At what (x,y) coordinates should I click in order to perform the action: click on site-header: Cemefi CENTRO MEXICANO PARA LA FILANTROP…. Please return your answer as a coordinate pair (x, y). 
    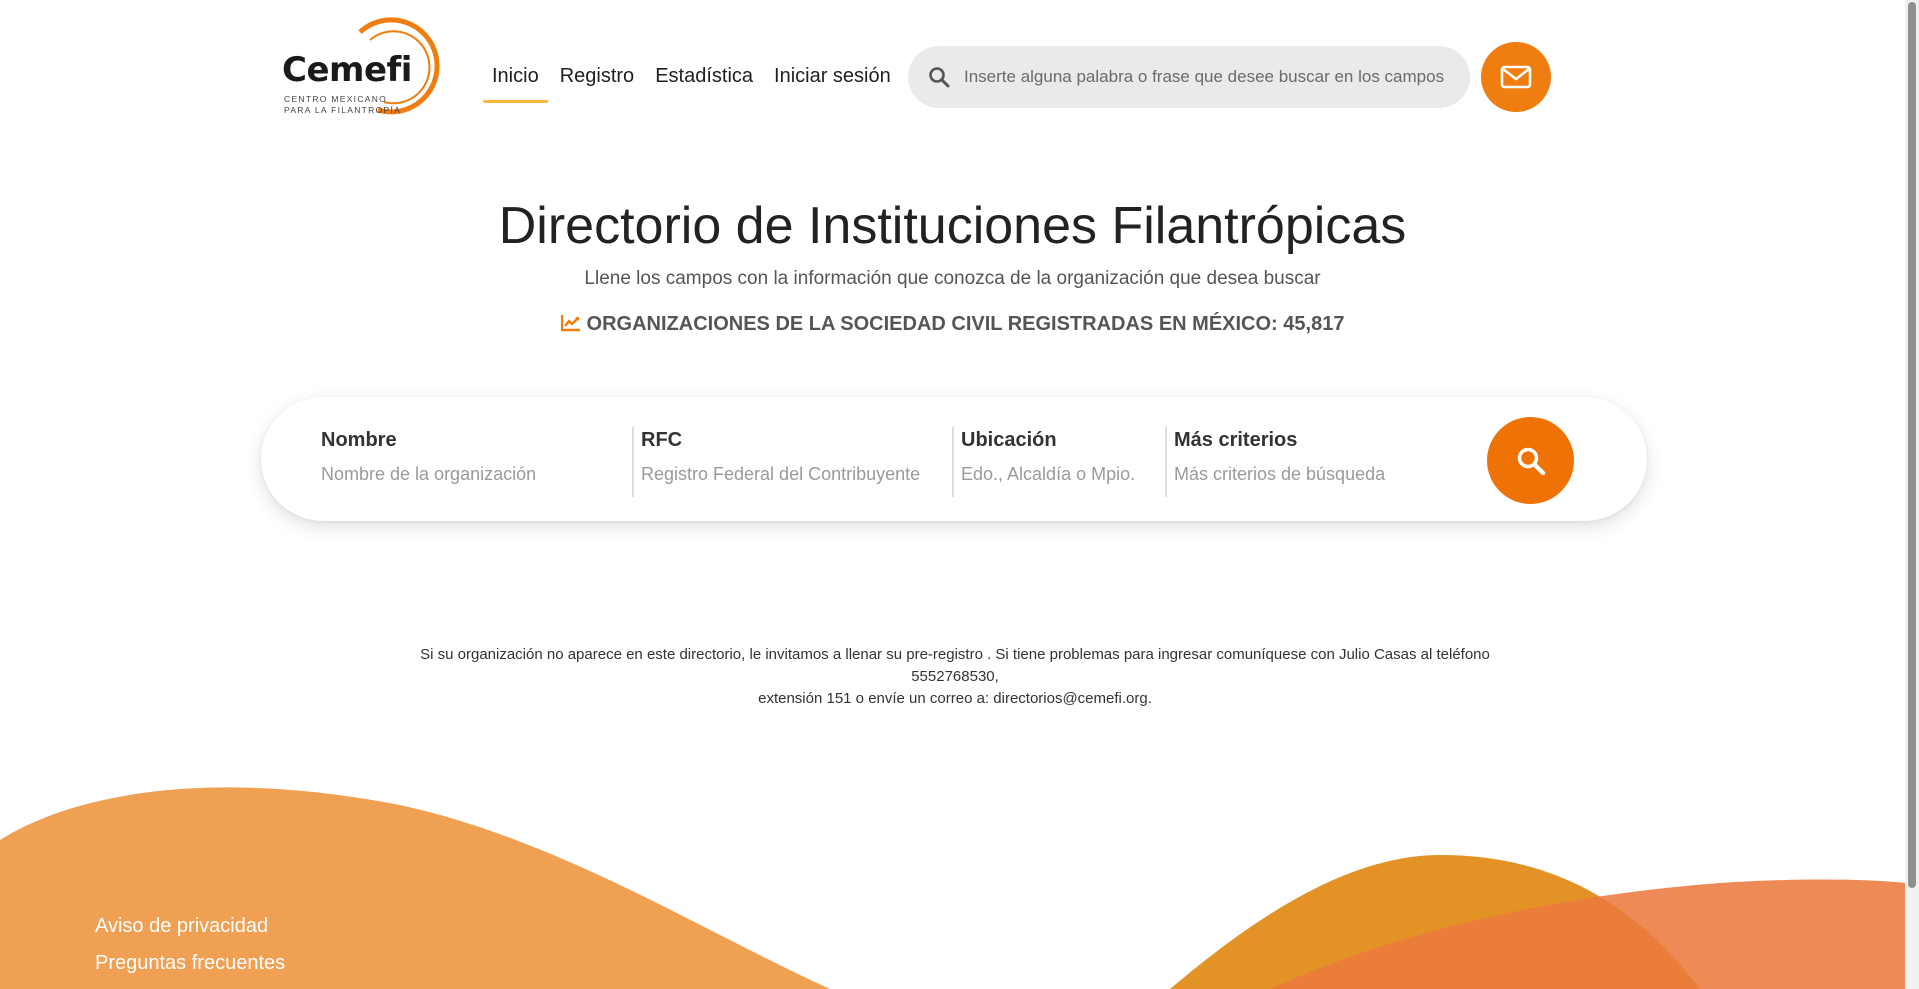
    Looking at the image, I should click on (952, 65).